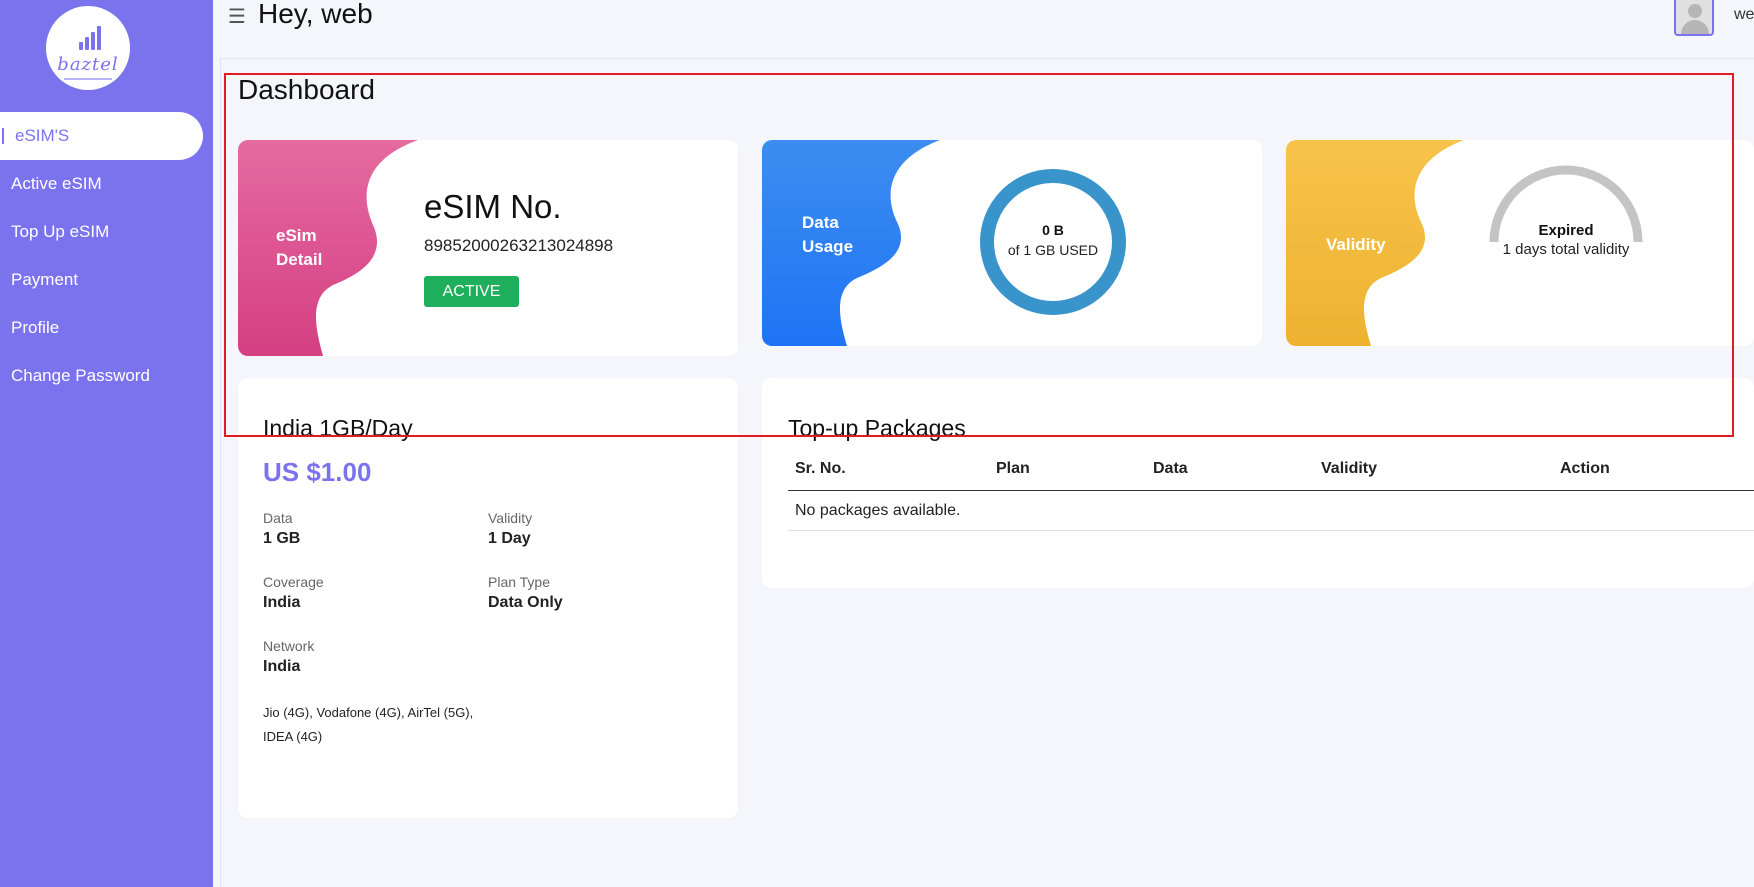 This screenshot has width=1754, height=887. What do you see at coordinates (293, 593) in the screenshot?
I see `plan-coverage-field: Coverage India` at bounding box center [293, 593].